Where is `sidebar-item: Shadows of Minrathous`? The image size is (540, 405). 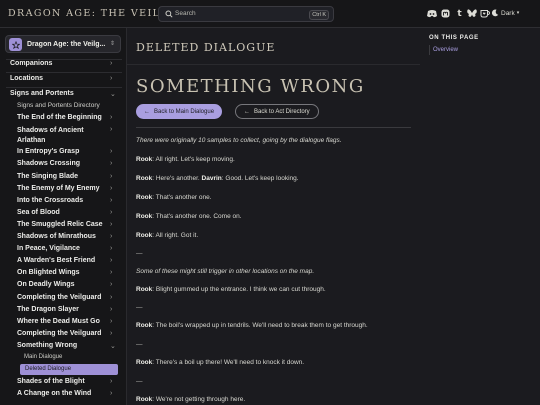 sidebar-item: Shadows of Minrathous is located at coordinates (56, 236).